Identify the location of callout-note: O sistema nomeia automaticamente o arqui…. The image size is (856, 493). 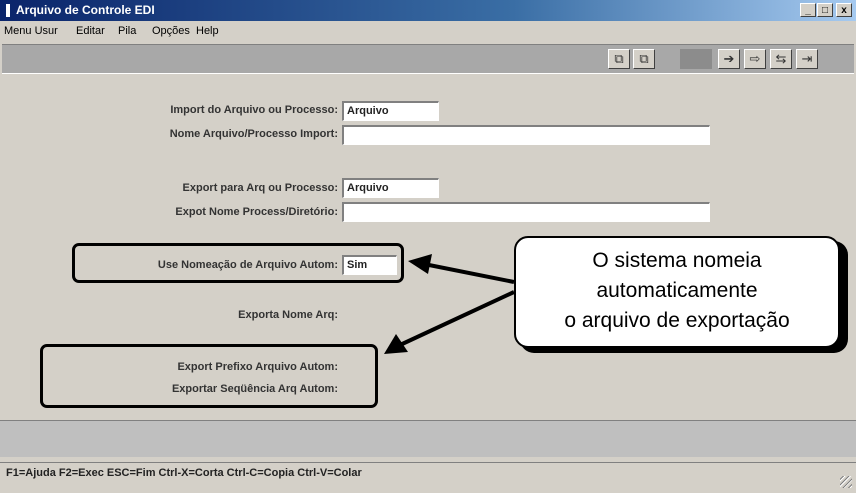
(677, 292).